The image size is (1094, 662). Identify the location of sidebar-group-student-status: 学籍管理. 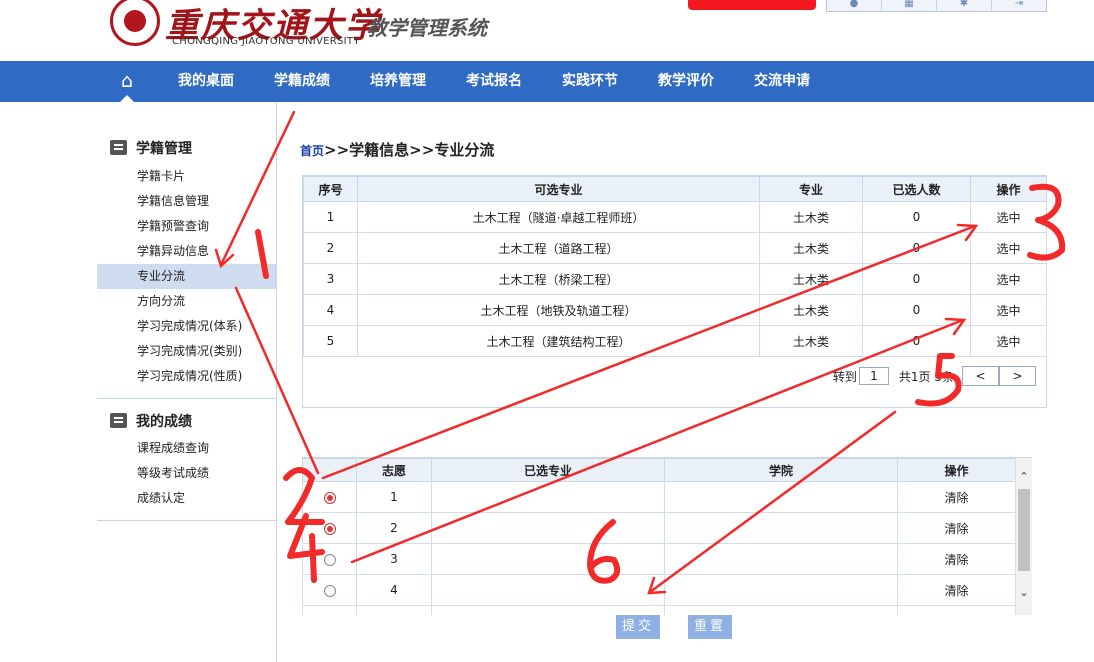
(151, 148).